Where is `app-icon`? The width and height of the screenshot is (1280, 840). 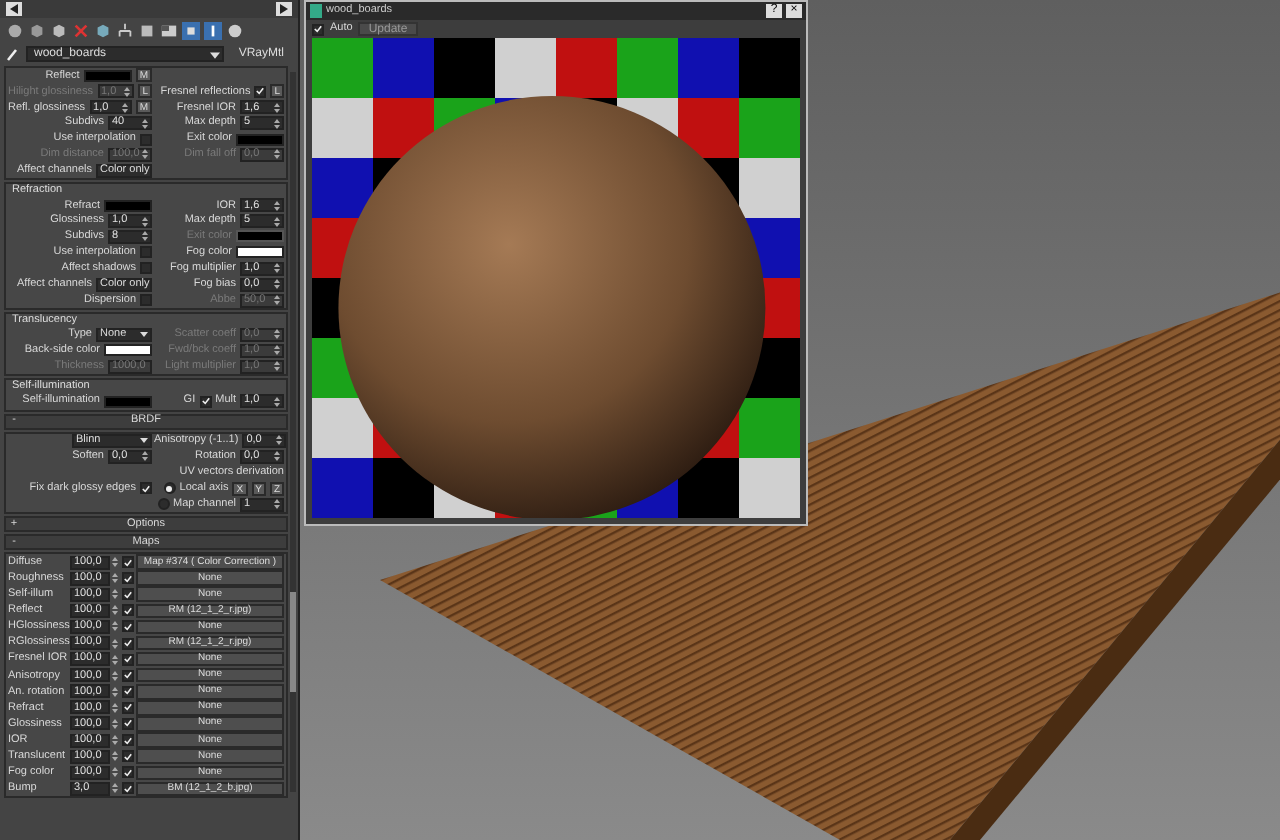 app-icon is located at coordinates (316, 11).